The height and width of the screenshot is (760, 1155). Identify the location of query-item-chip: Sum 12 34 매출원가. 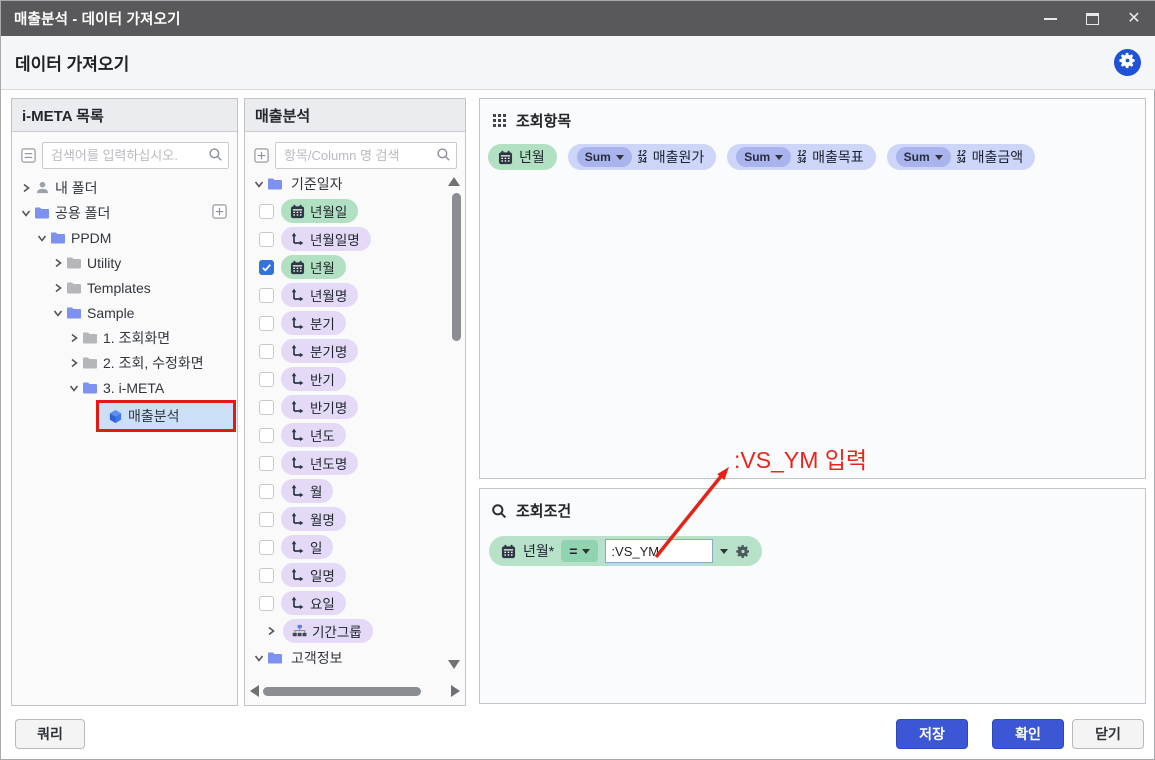
(642, 157).